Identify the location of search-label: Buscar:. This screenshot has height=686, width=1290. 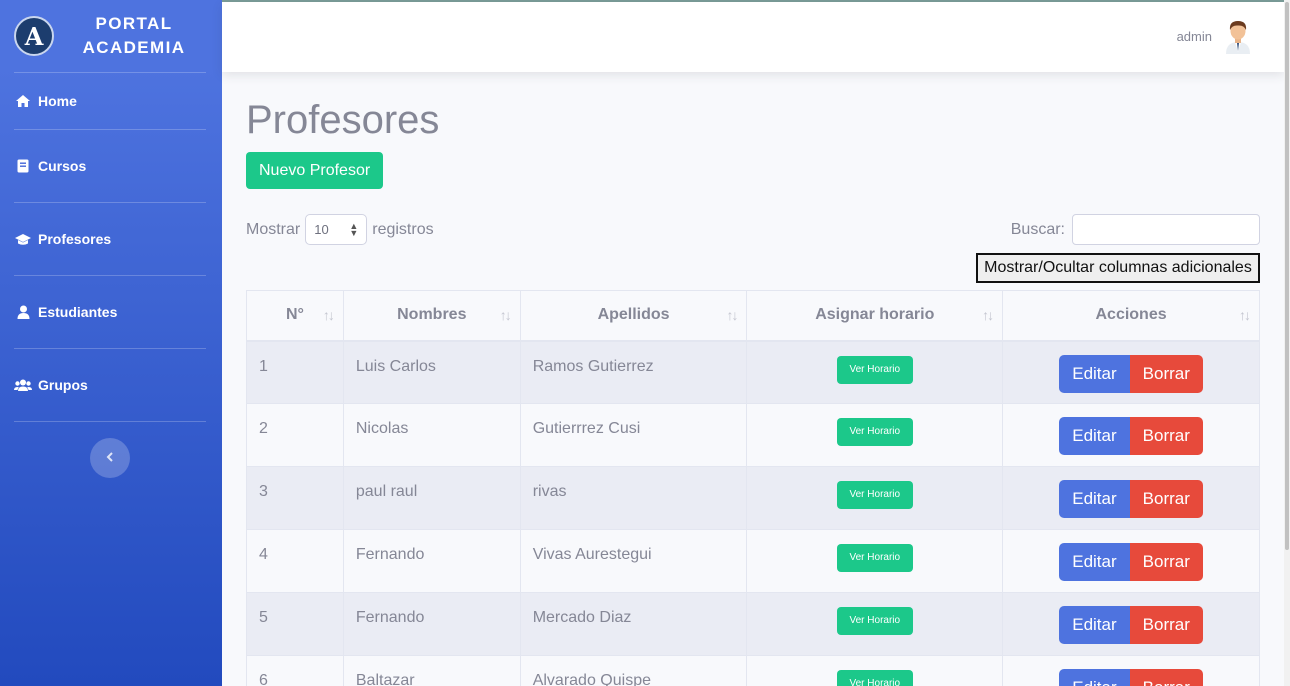
(1037, 229).